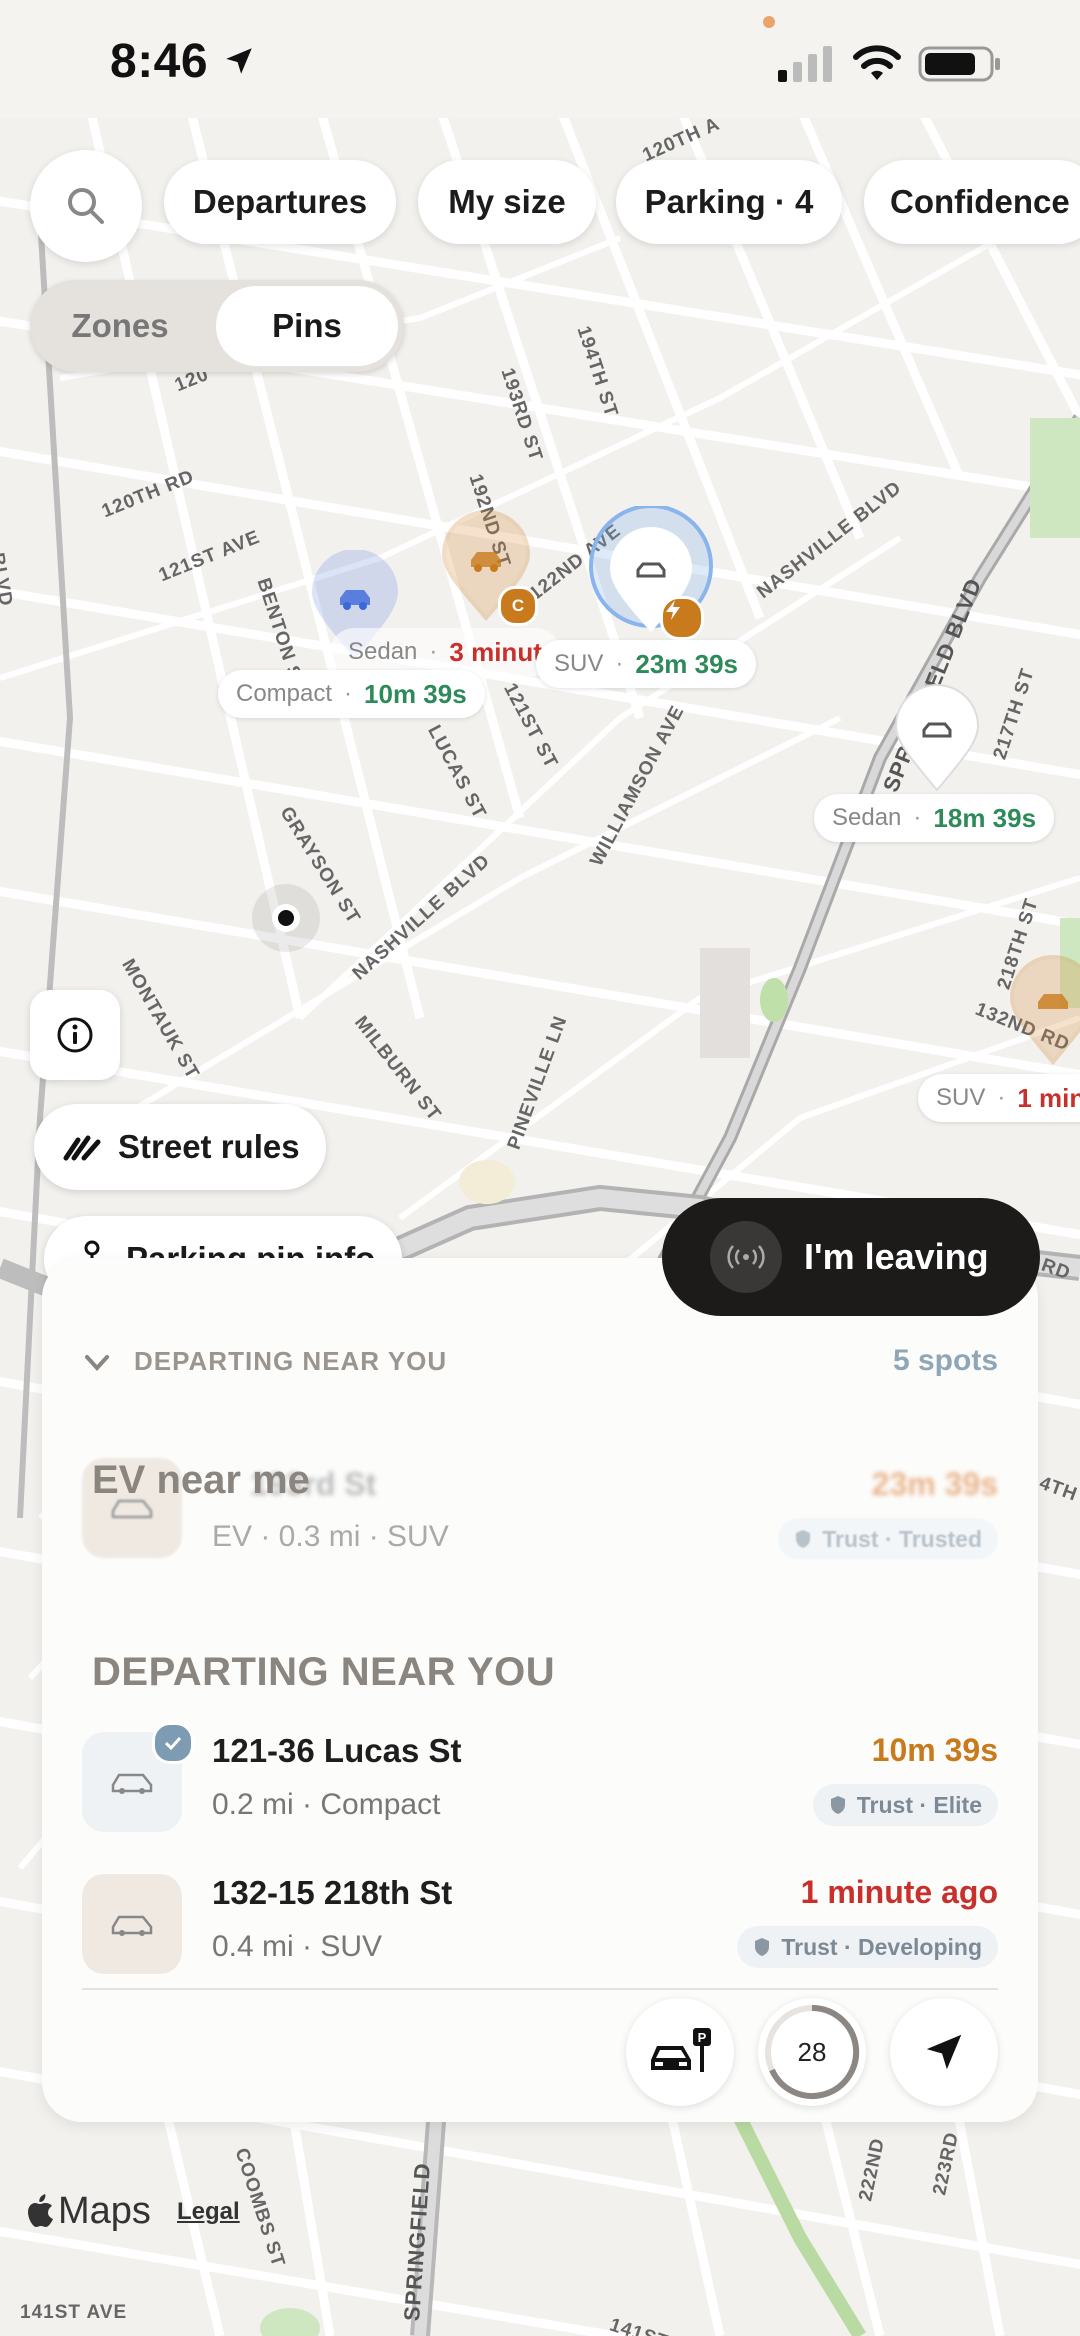 This screenshot has width=1080, height=2336. I want to click on toggle-zones: Zones, so click(120, 326).